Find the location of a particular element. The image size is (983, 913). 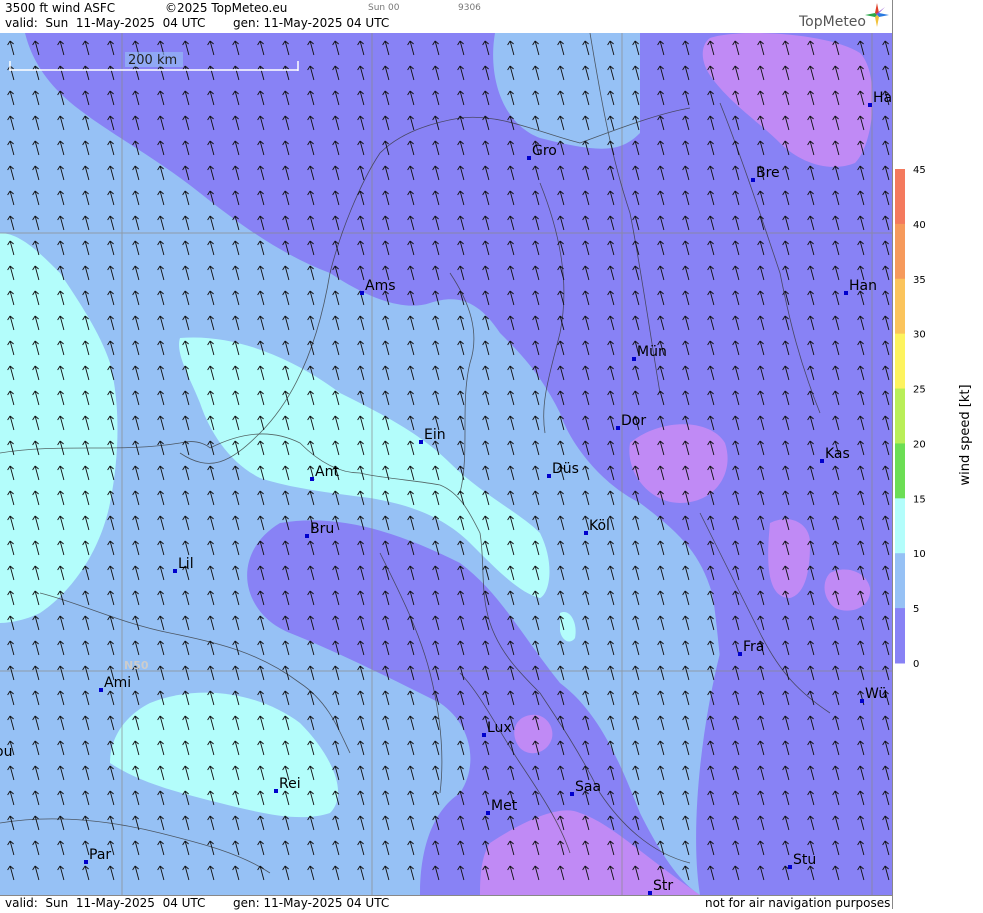

footer-valid-time: valid: Sun 11-May-2025 04 UTC is located at coordinates (105, 903).